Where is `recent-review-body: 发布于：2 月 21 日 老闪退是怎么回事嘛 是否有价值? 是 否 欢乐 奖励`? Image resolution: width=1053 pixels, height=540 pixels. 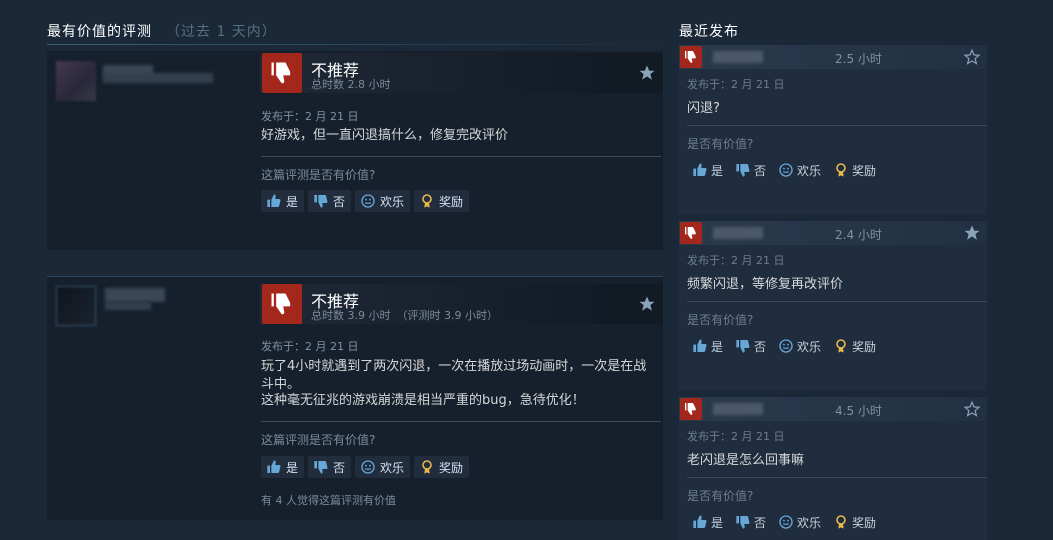
recent-review-body: 发布于：2 月 21 日 老闪退是怎么回事嘛 是否有价值? 是 否 欢乐 奖励 is located at coordinates (833, 480).